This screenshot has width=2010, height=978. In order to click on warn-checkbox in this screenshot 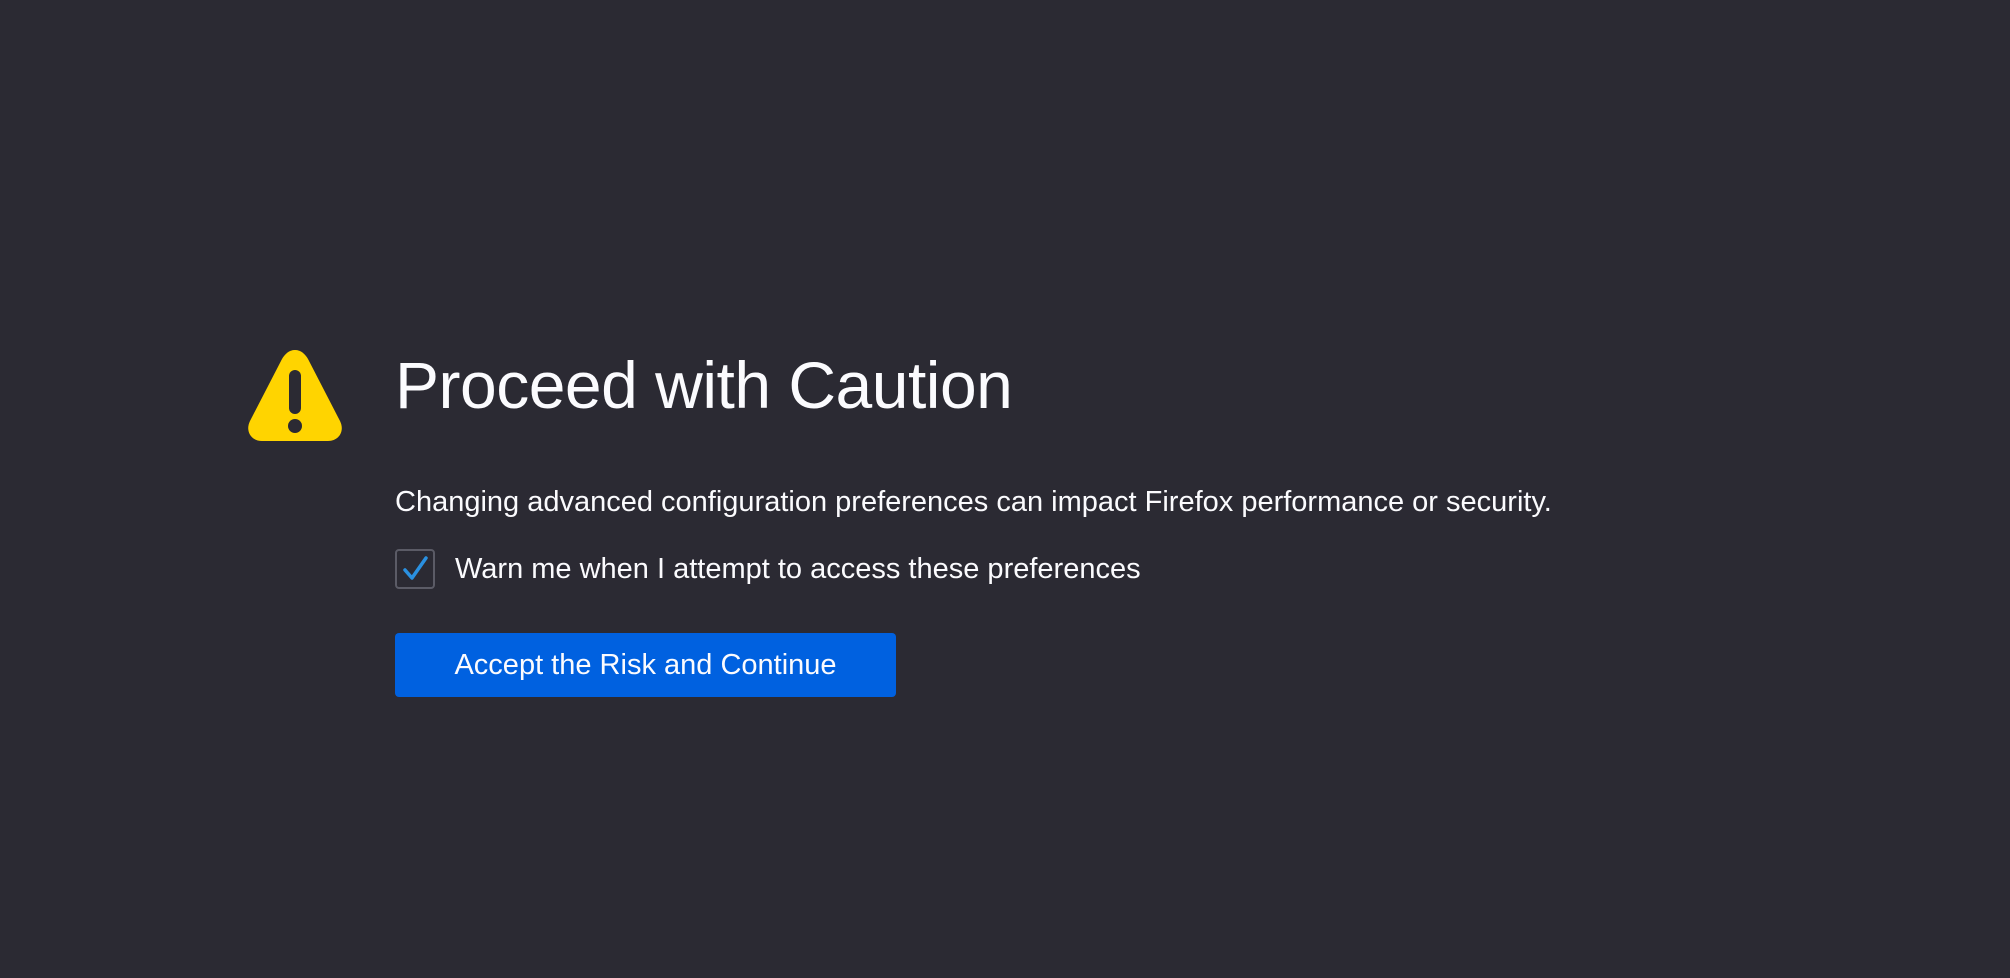, I will do `click(415, 569)`.